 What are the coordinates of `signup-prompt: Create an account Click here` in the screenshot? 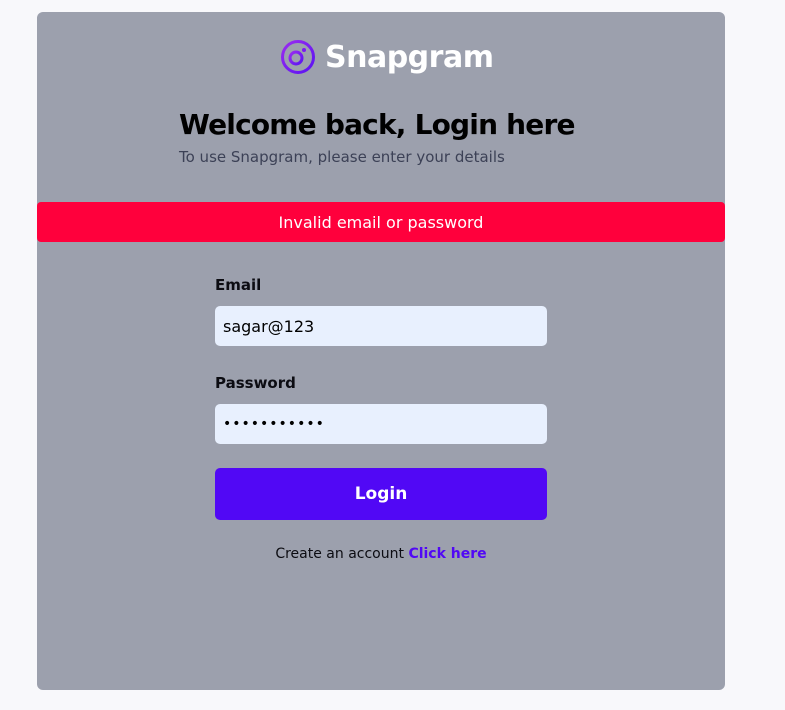 It's located at (381, 554).